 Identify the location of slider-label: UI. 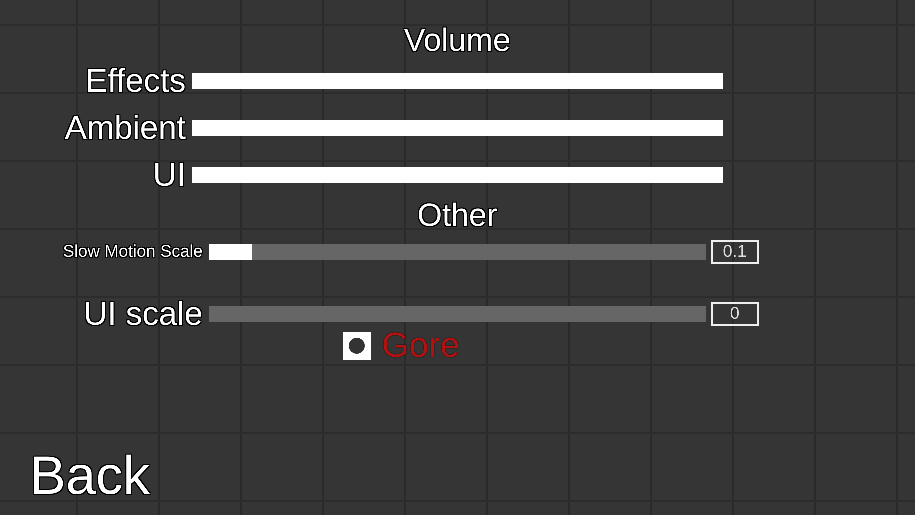
(169, 175).